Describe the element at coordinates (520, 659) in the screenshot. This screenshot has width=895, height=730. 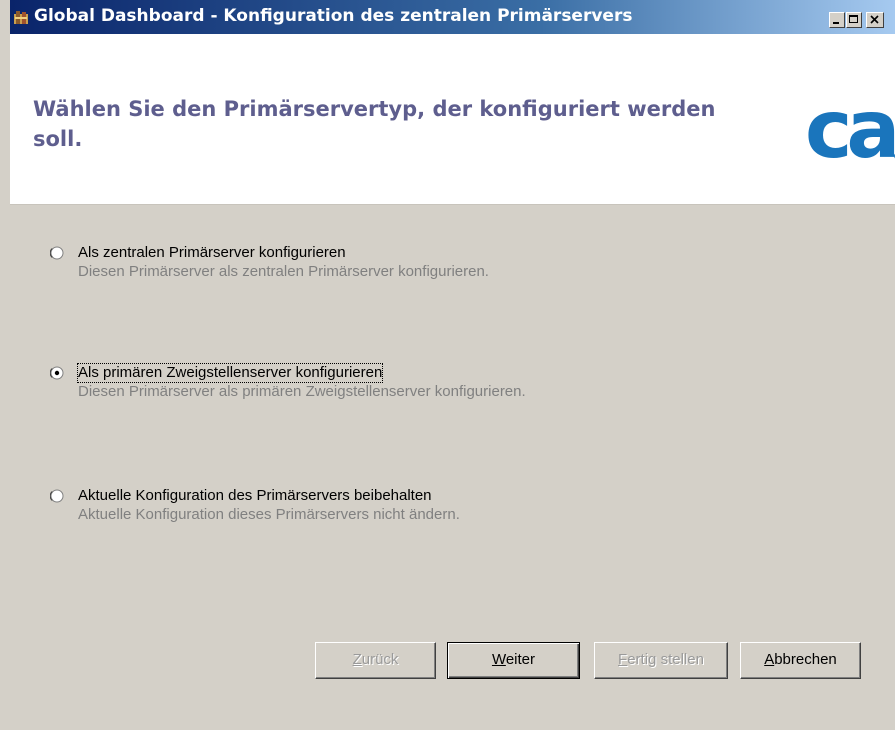
I see `next-label: eiter` at that location.